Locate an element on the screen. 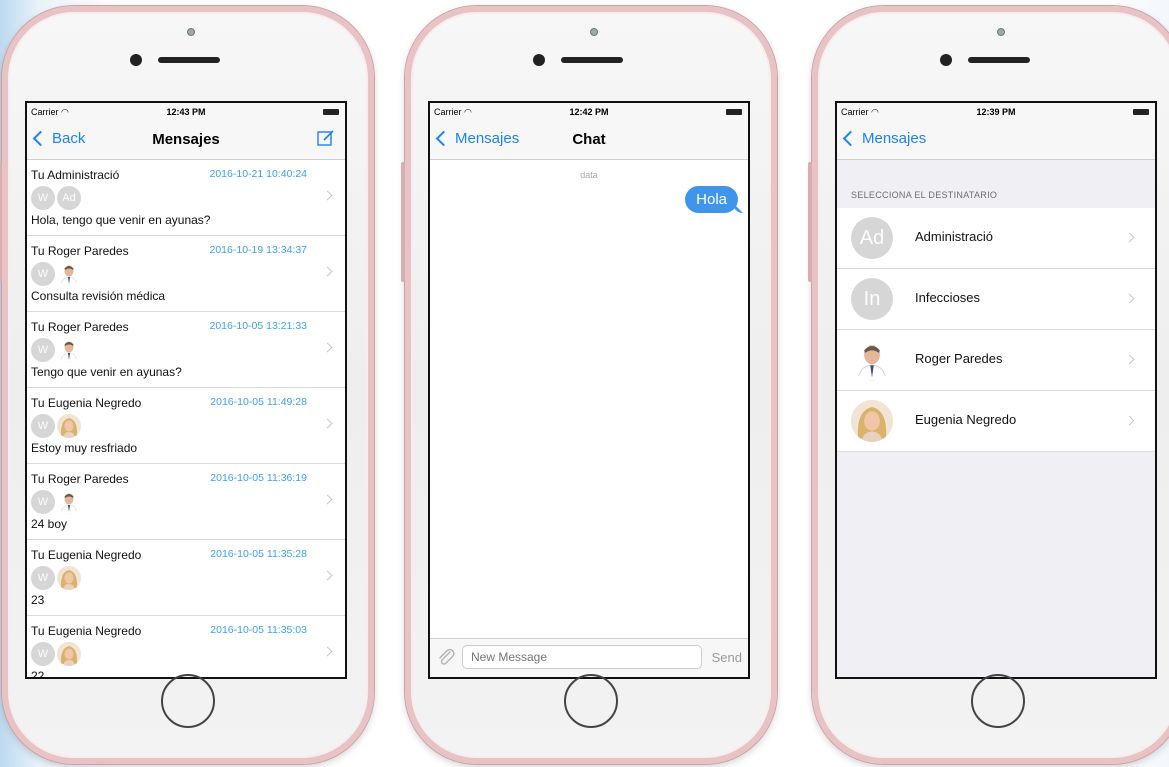 The image size is (1169, 767). page-title: Chat is located at coordinates (589, 139).